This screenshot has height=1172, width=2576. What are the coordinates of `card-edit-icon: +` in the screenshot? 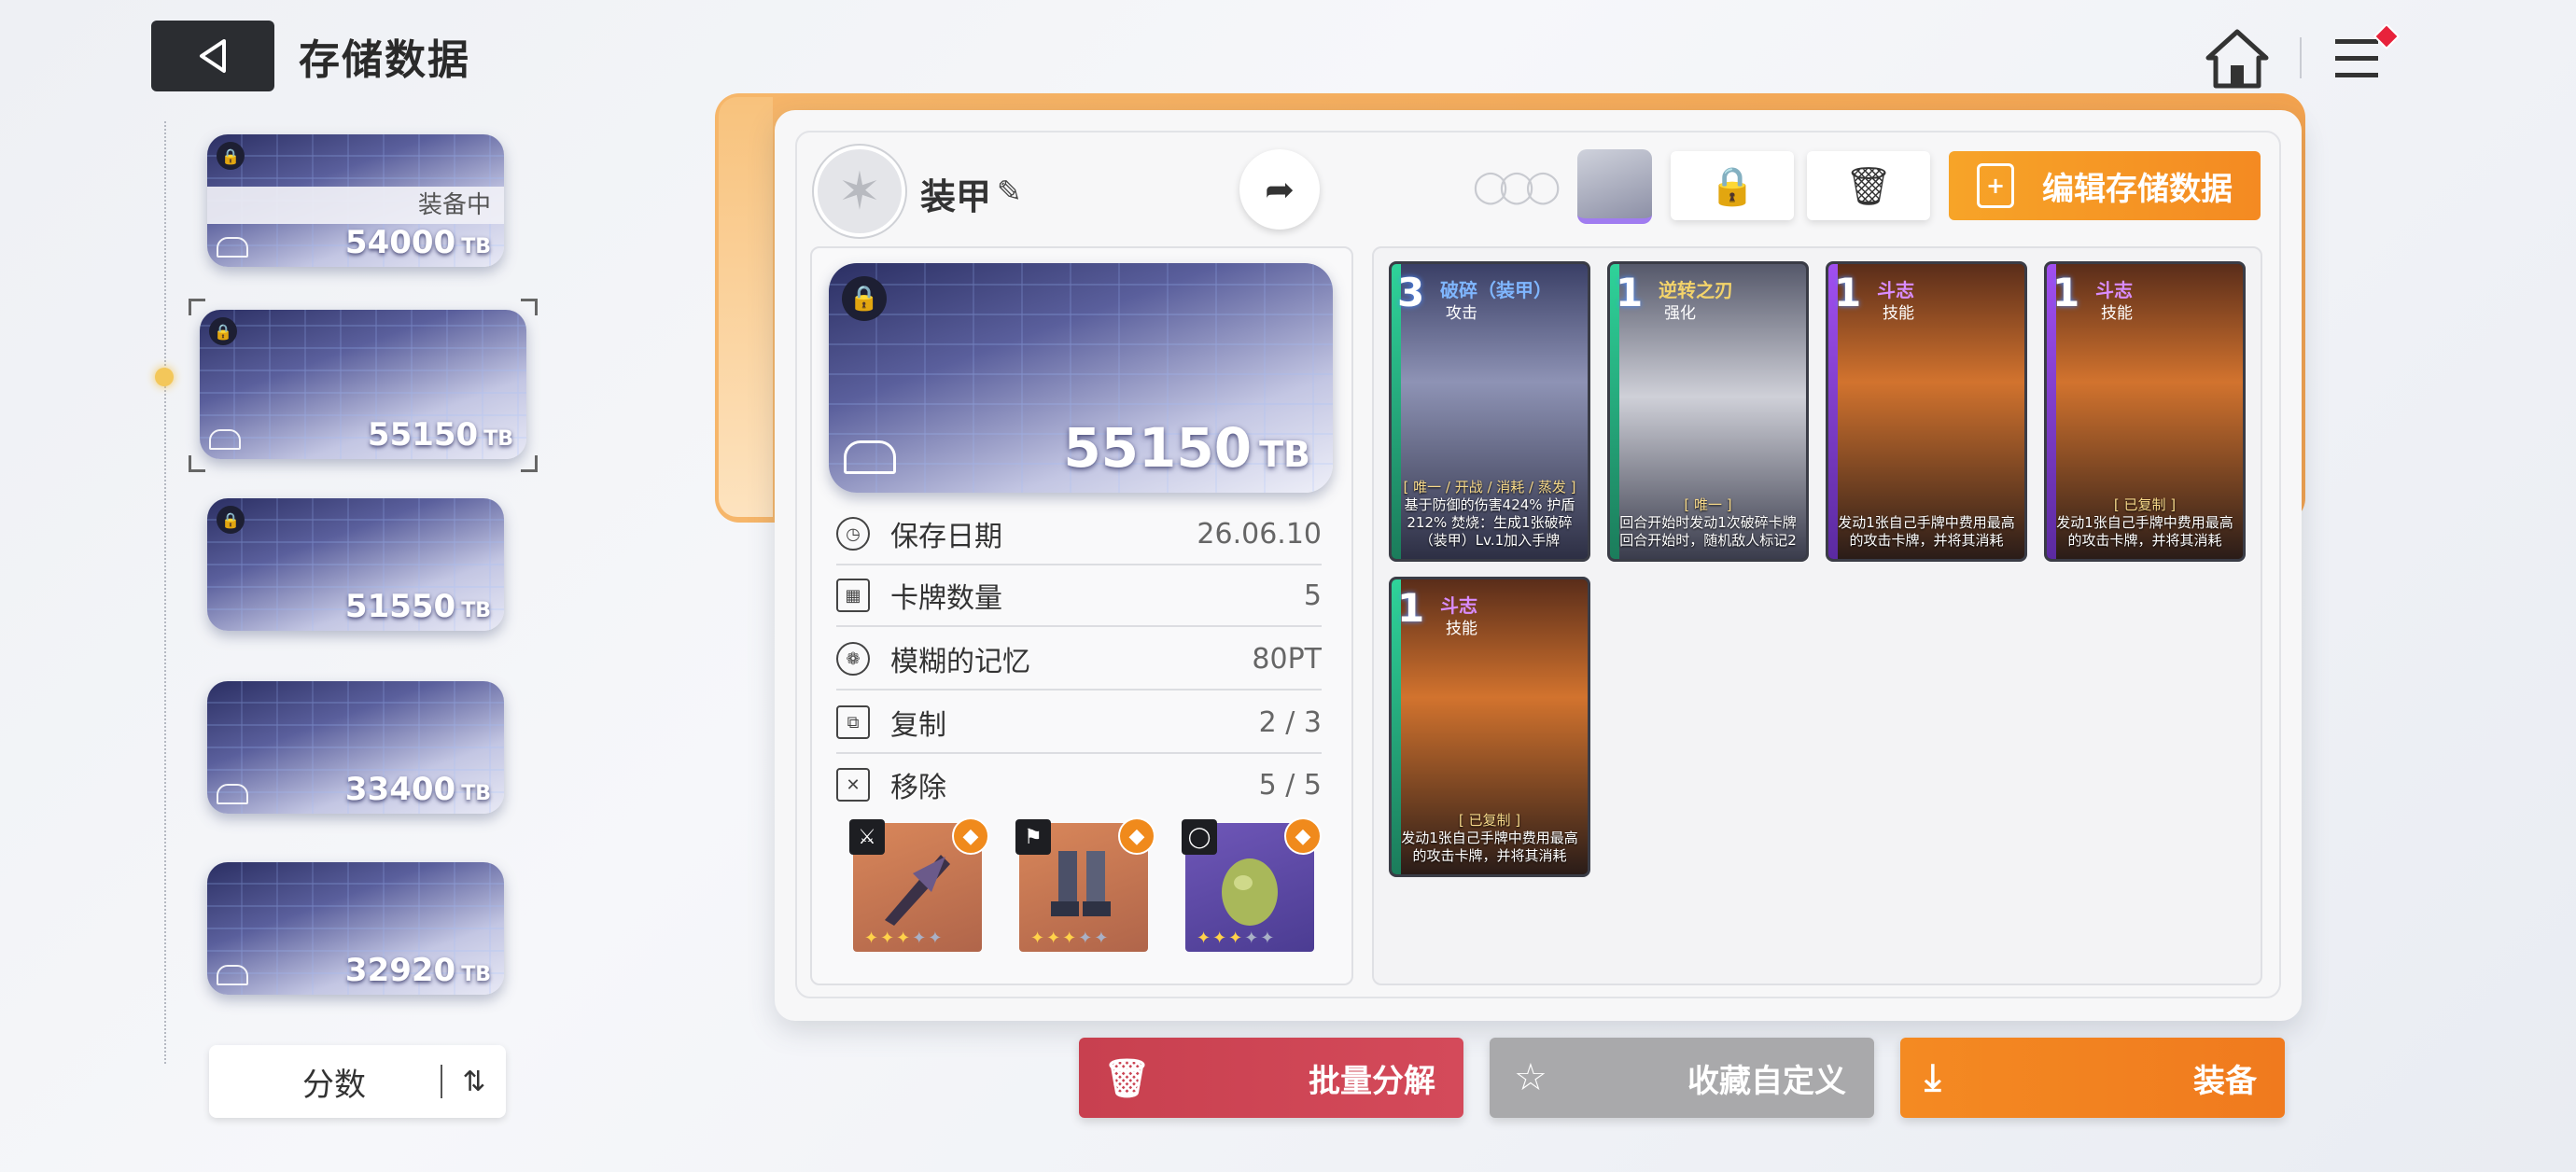 It's located at (1995, 185).